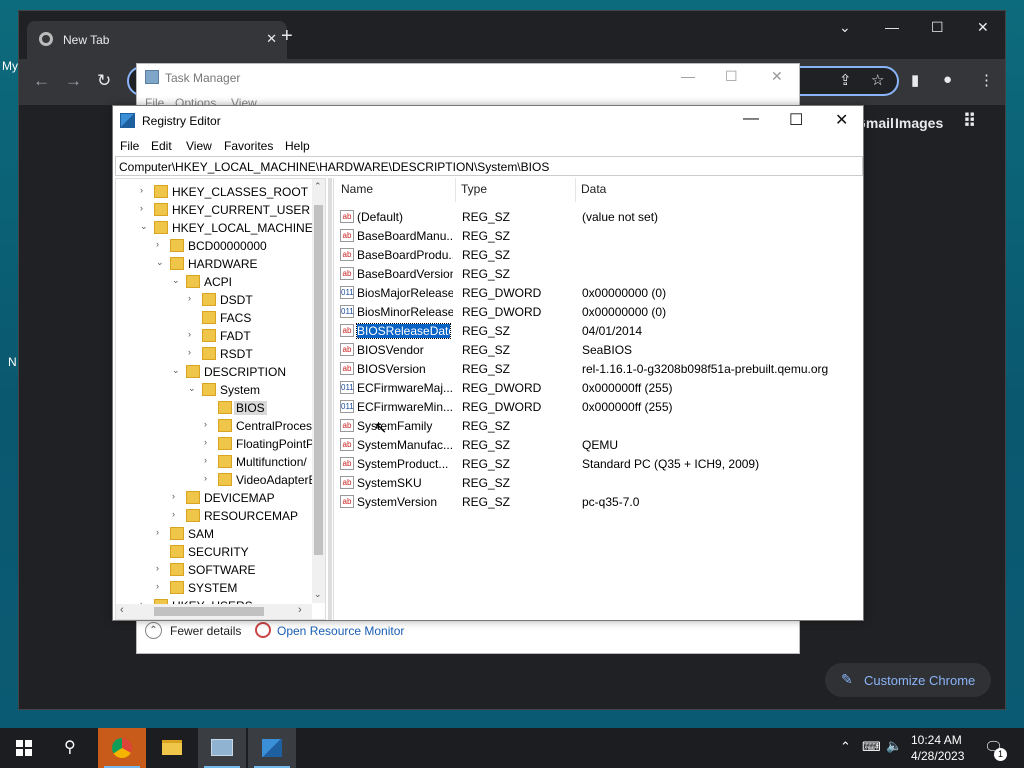 This screenshot has height=768, width=1024. I want to click on clock-time: 10:24 AM, so click(936, 740).